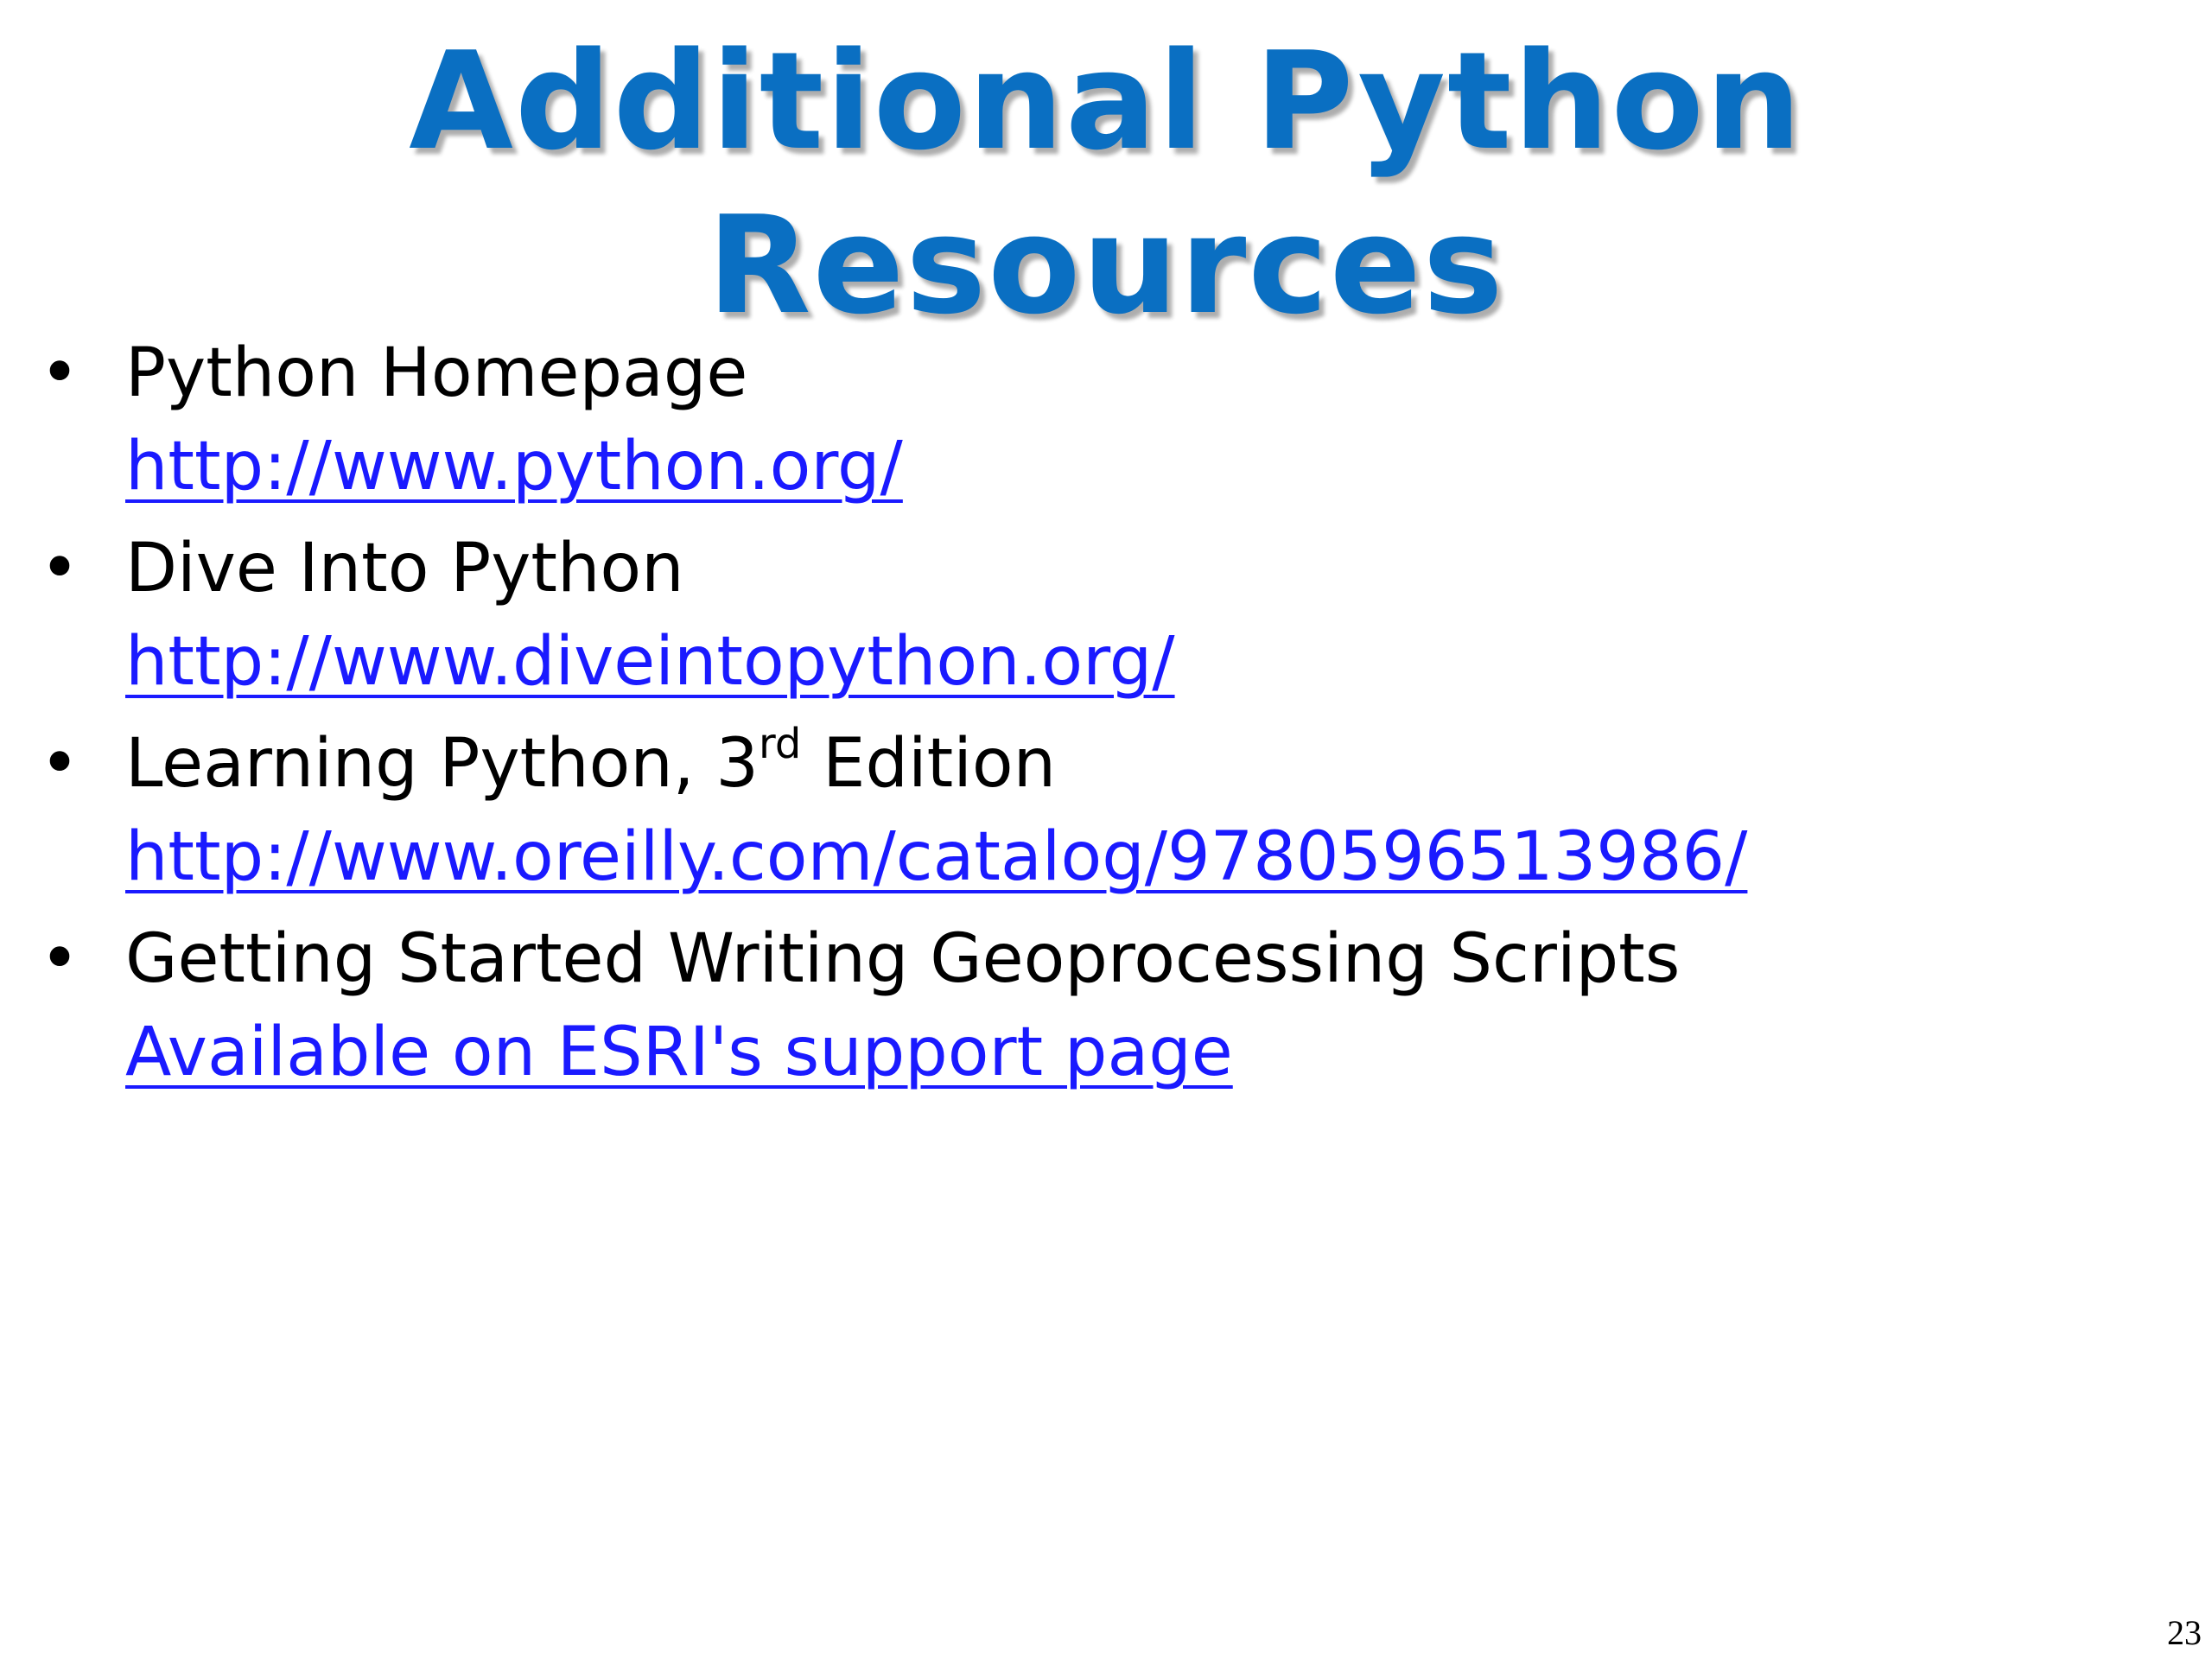 The width and height of the screenshot is (2212, 1659). What do you see at coordinates (679, 1052) in the screenshot?
I see `resource-link-esri-support: Available on ESRI's support page` at bounding box center [679, 1052].